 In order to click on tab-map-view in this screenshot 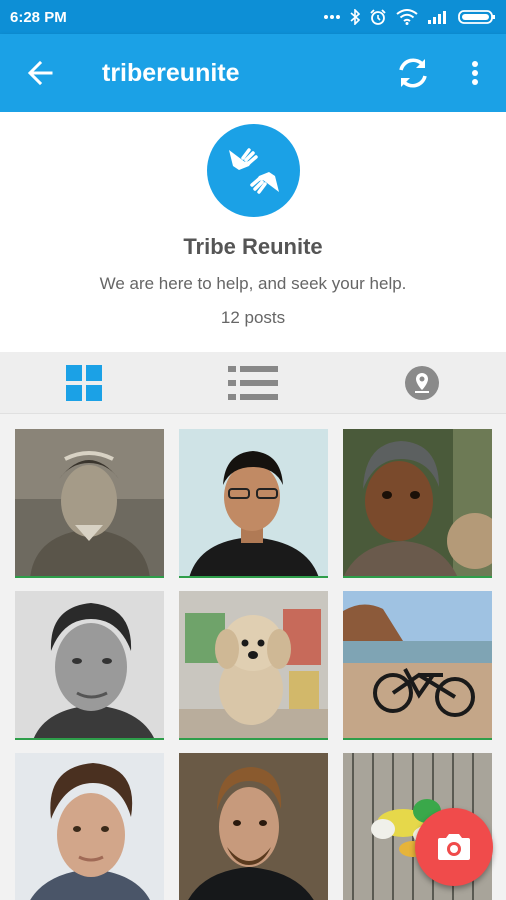, I will do `click(421, 382)`.